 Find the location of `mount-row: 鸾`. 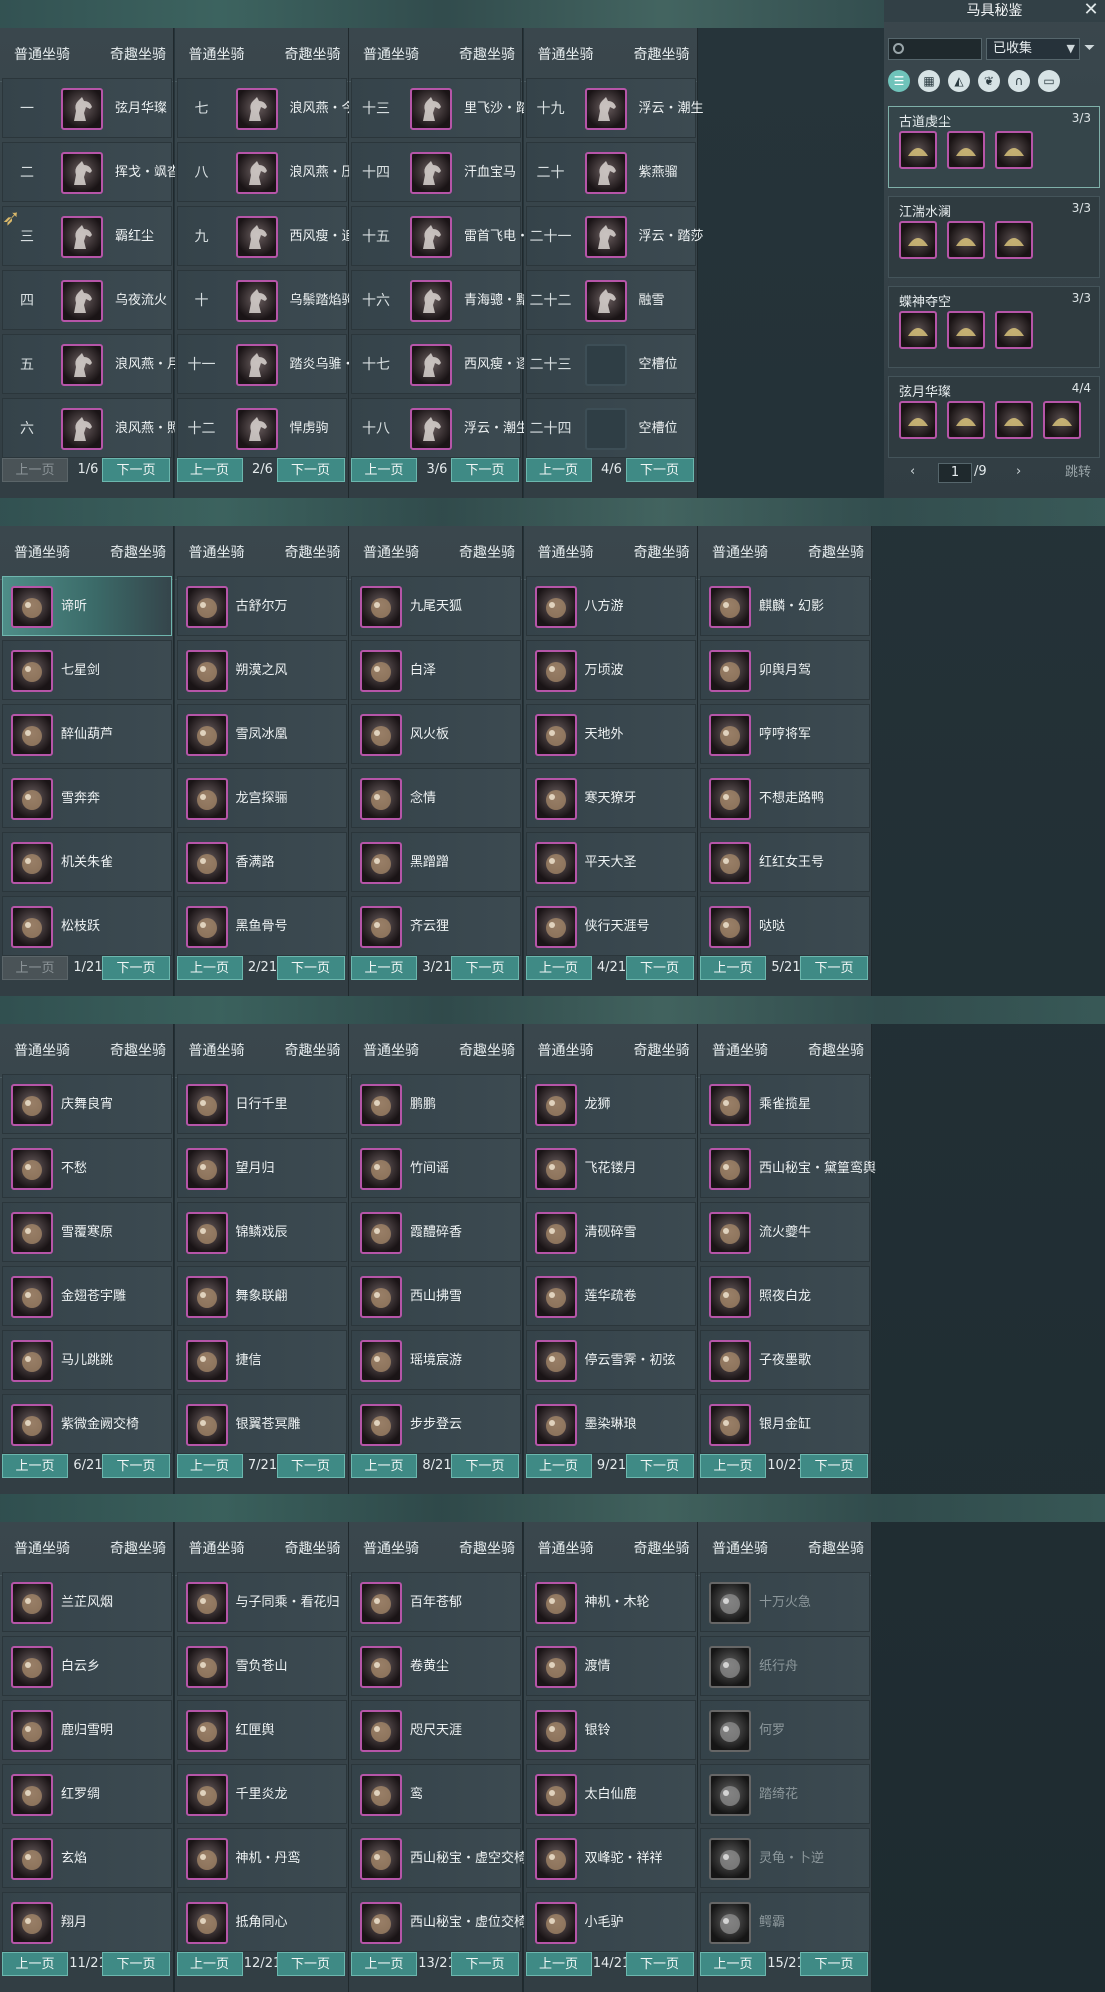

mount-row: 鸾 is located at coordinates (436, 1794).